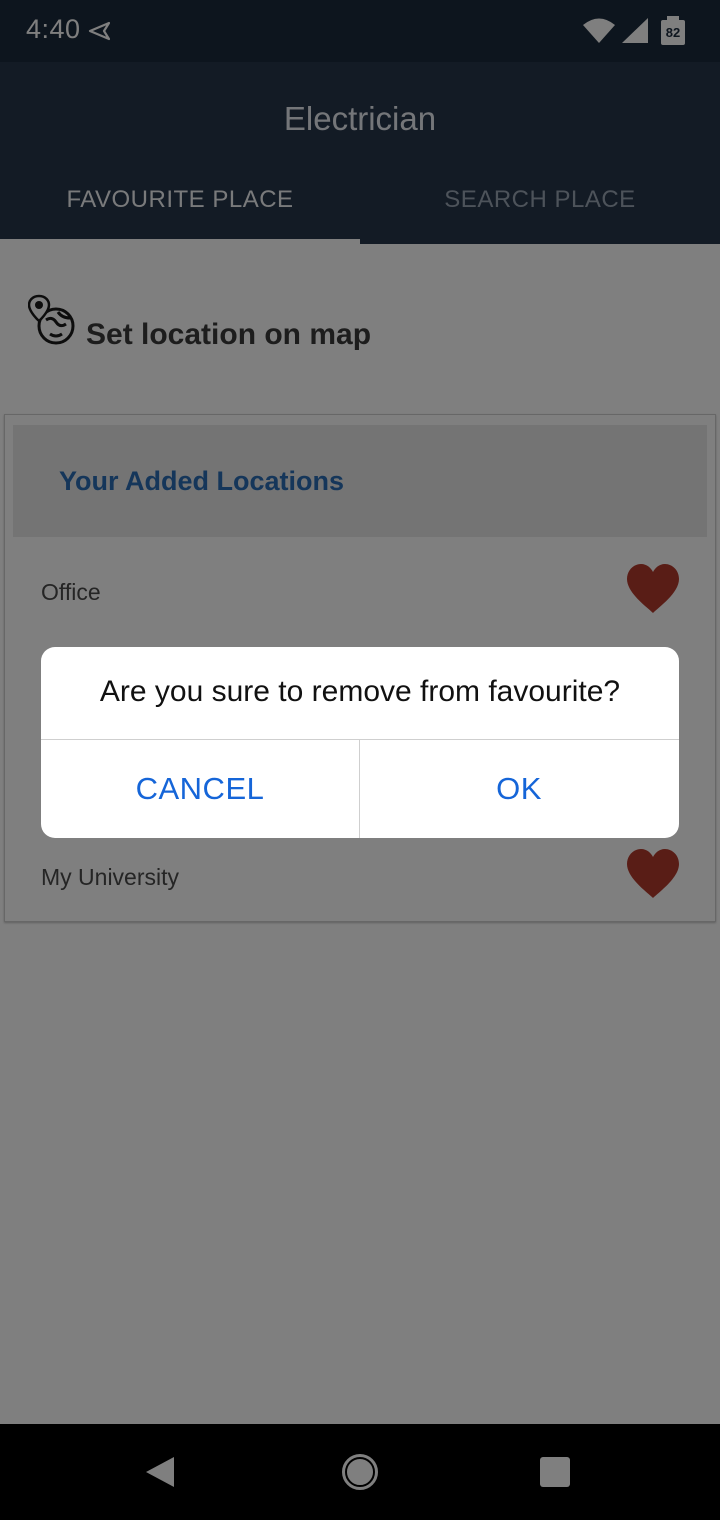  What do you see at coordinates (519, 789) in the screenshot?
I see `ok-button: OK` at bounding box center [519, 789].